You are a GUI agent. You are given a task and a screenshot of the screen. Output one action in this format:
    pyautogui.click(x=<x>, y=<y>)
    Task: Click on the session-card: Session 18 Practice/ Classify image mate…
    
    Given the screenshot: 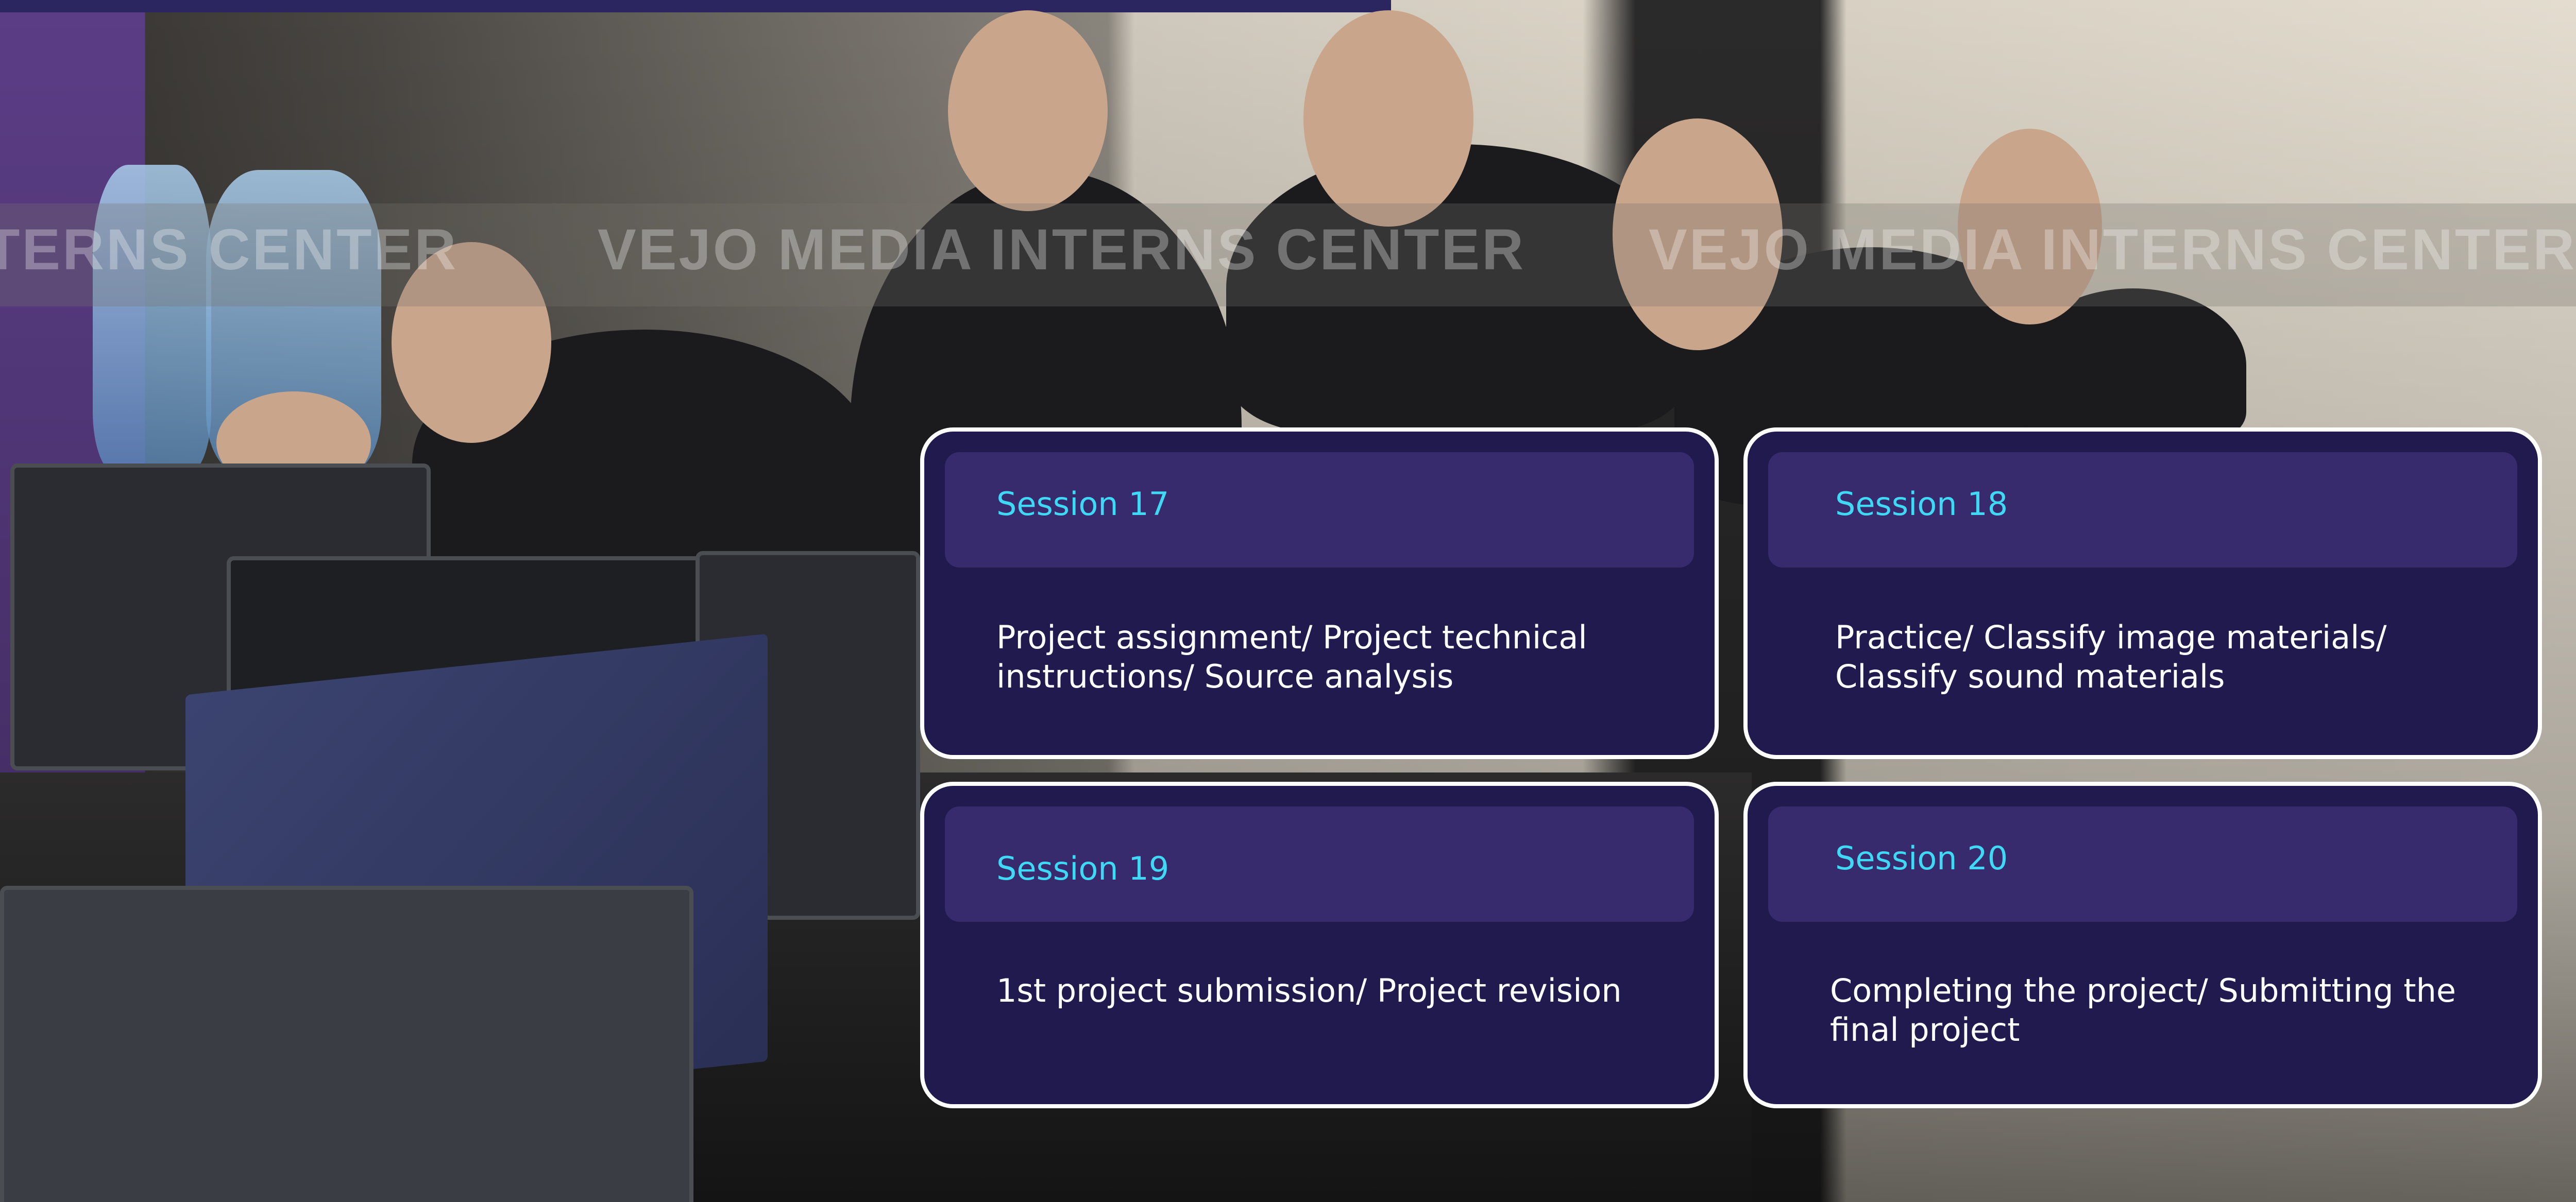 What is the action you would take?
    pyautogui.click(x=2142, y=593)
    